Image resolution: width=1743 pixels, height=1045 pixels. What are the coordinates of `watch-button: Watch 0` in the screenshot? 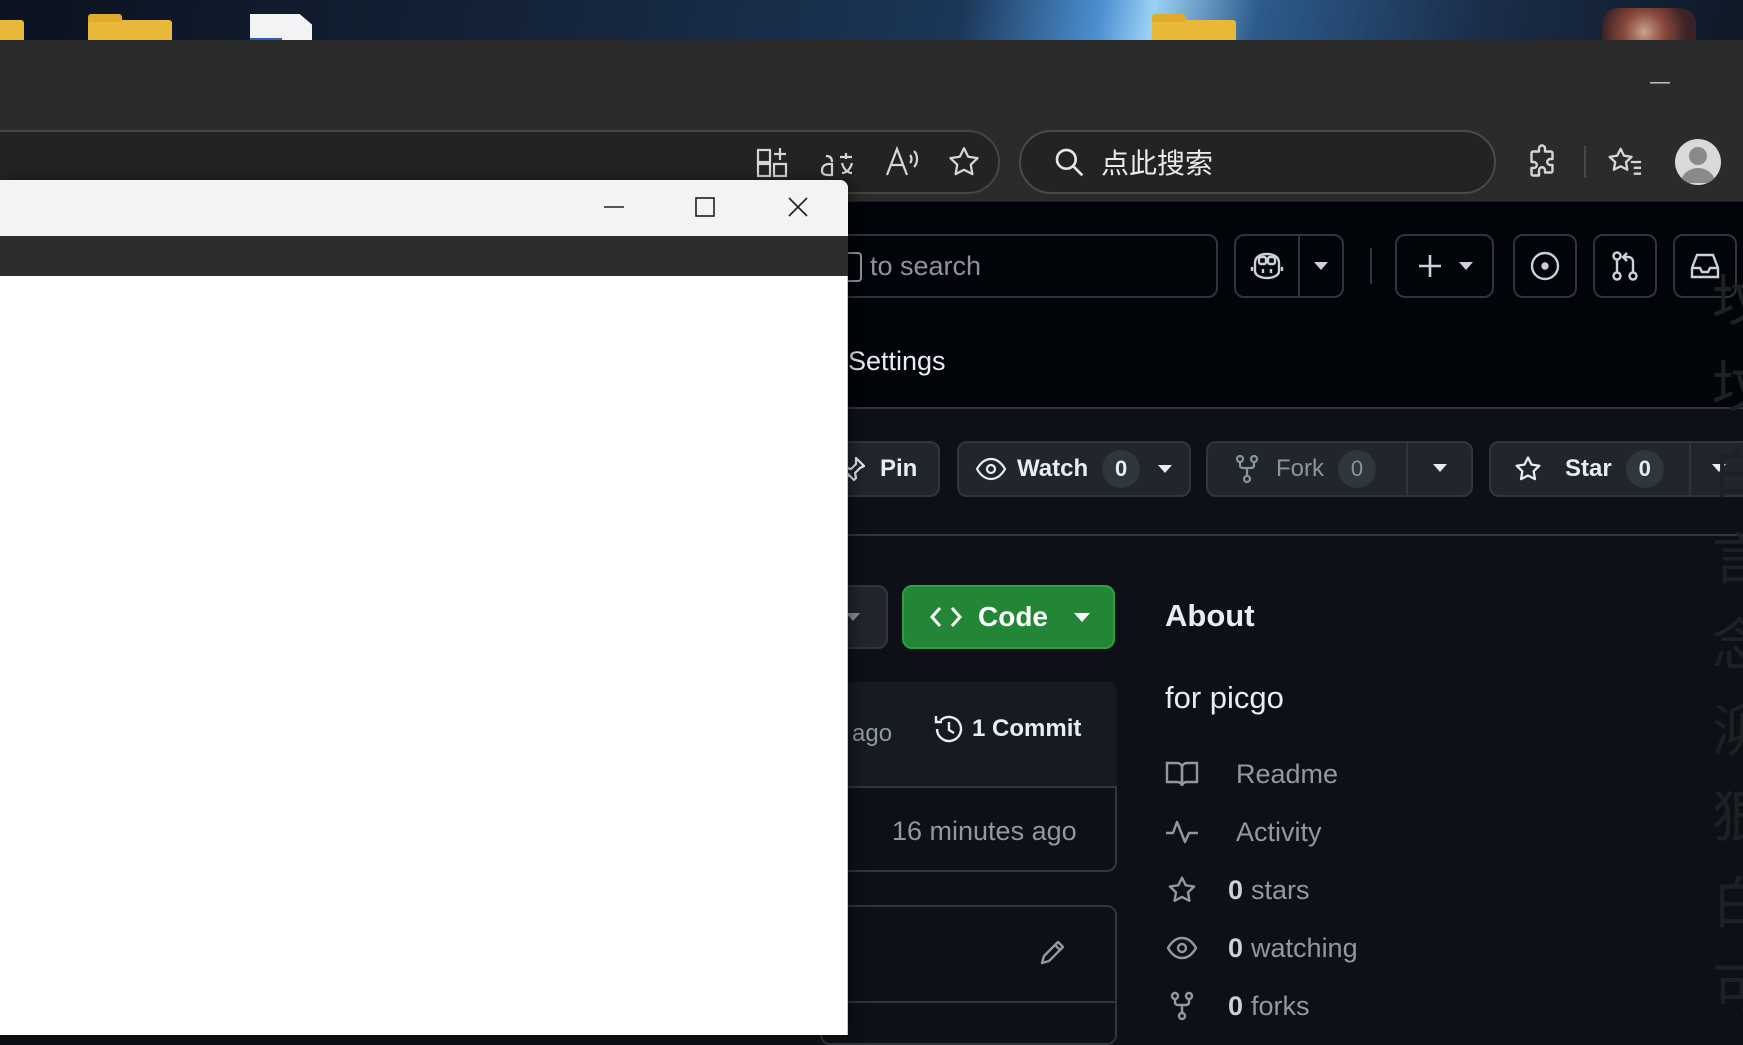 It's located at (1074, 469).